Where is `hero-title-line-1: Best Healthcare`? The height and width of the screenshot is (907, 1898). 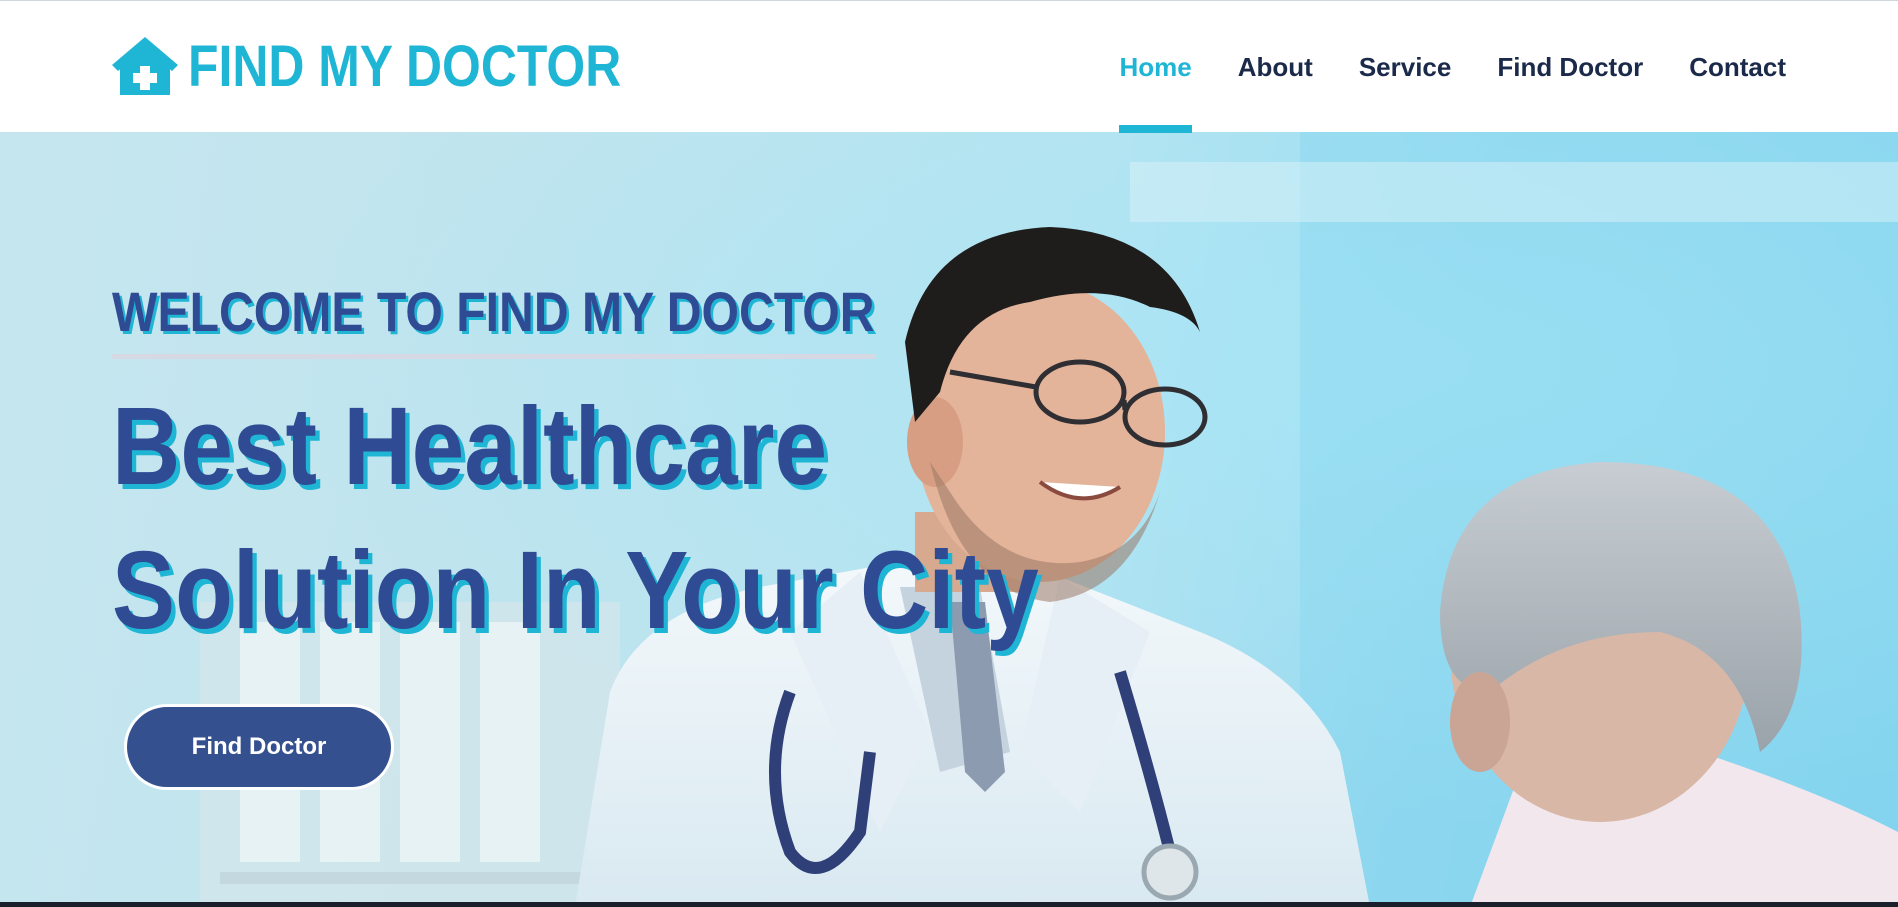 hero-title-line-1: Best Healthcare is located at coordinates (470, 446).